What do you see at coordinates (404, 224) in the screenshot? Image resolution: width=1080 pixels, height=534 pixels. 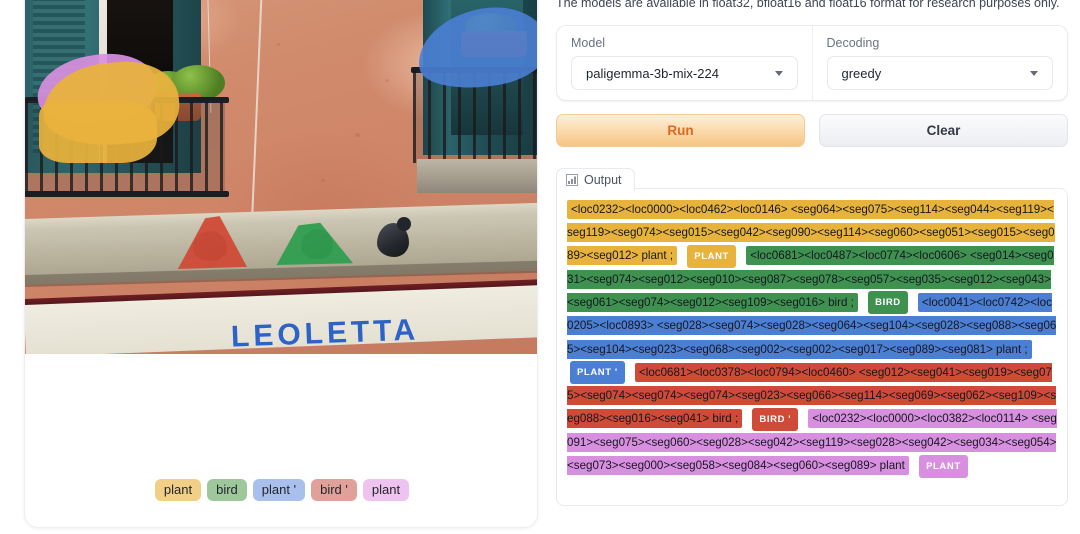 I see `pigeon-head` at bounding box center [404, 224].